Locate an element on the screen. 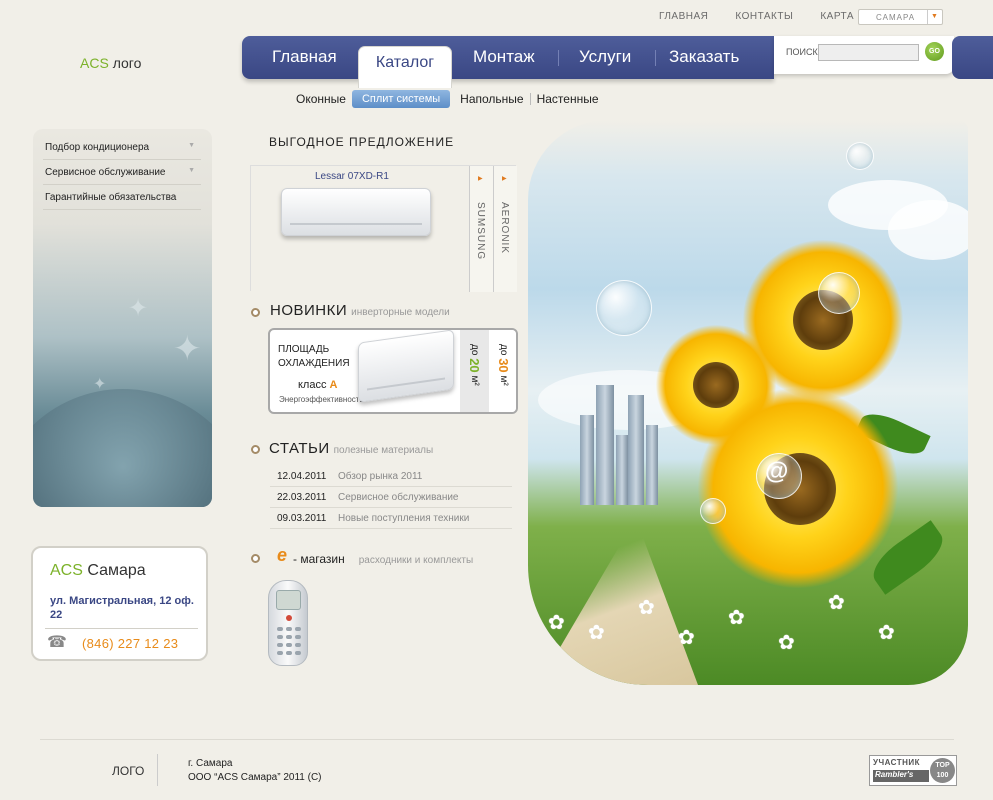  list-item: 22.03.2011 Сервисное обслуживание is located at coordinates (391, 497).